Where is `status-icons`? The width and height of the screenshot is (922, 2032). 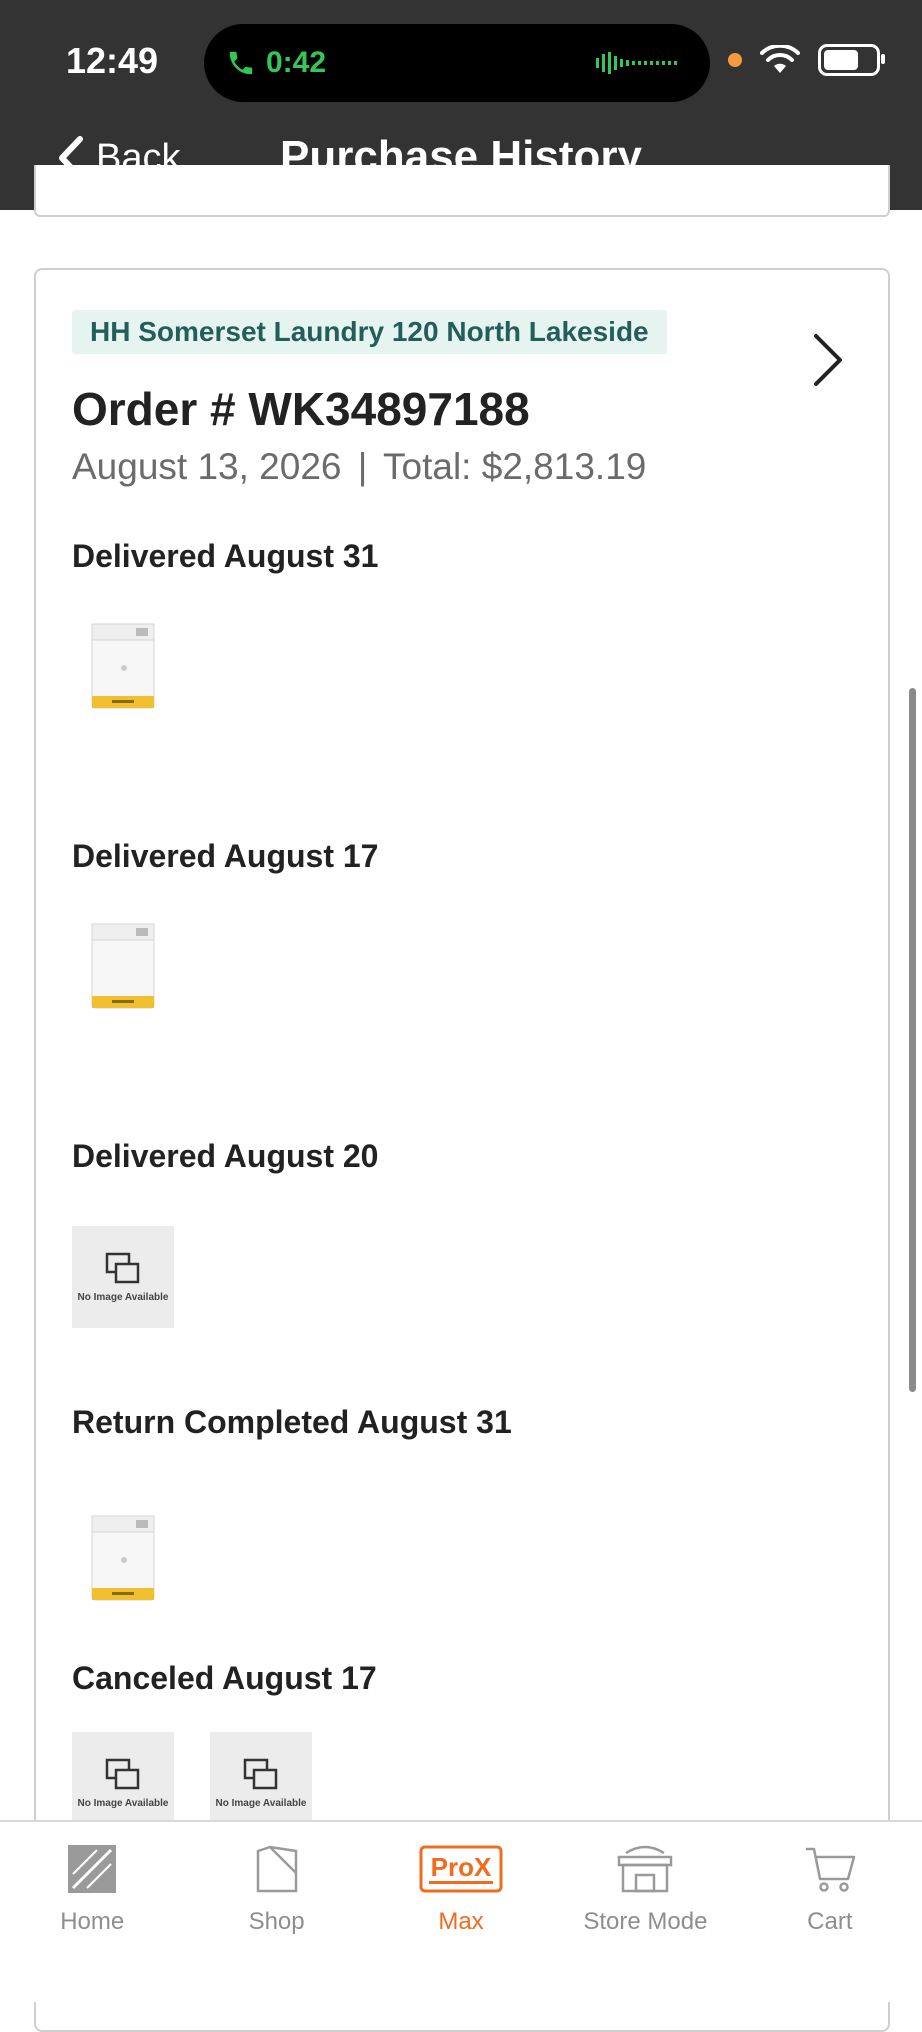 status-icons is located at coordinates (806, 60).